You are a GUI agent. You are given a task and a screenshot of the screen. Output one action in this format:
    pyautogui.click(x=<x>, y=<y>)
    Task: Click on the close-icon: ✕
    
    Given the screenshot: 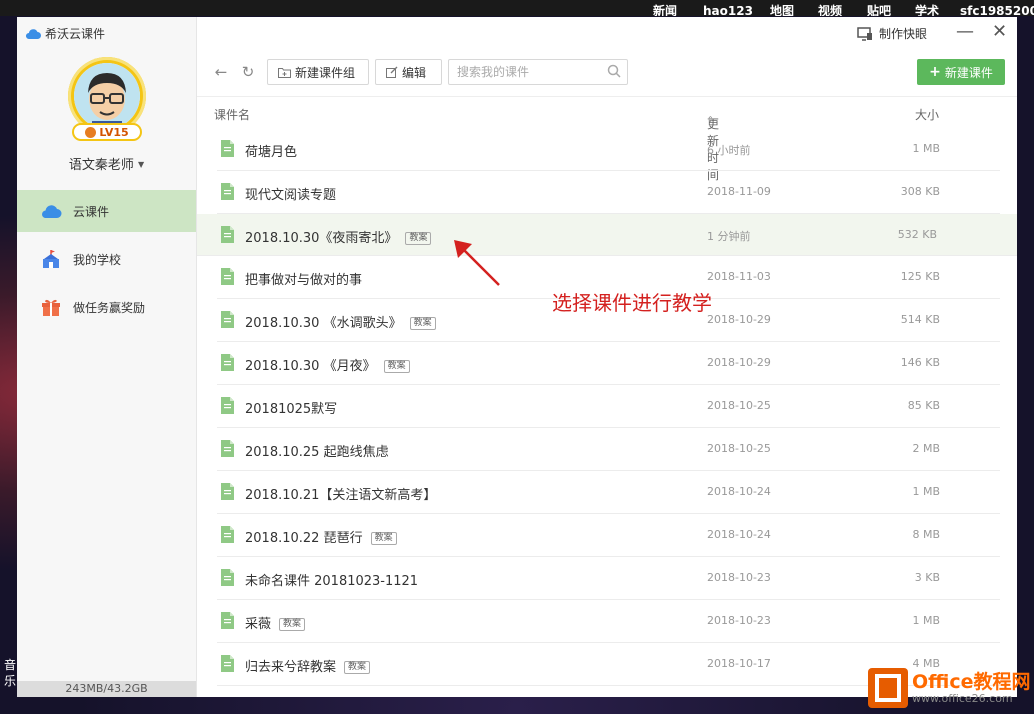 What is the action you would take?
    pyautogui.click(x=1000, y=31)
    